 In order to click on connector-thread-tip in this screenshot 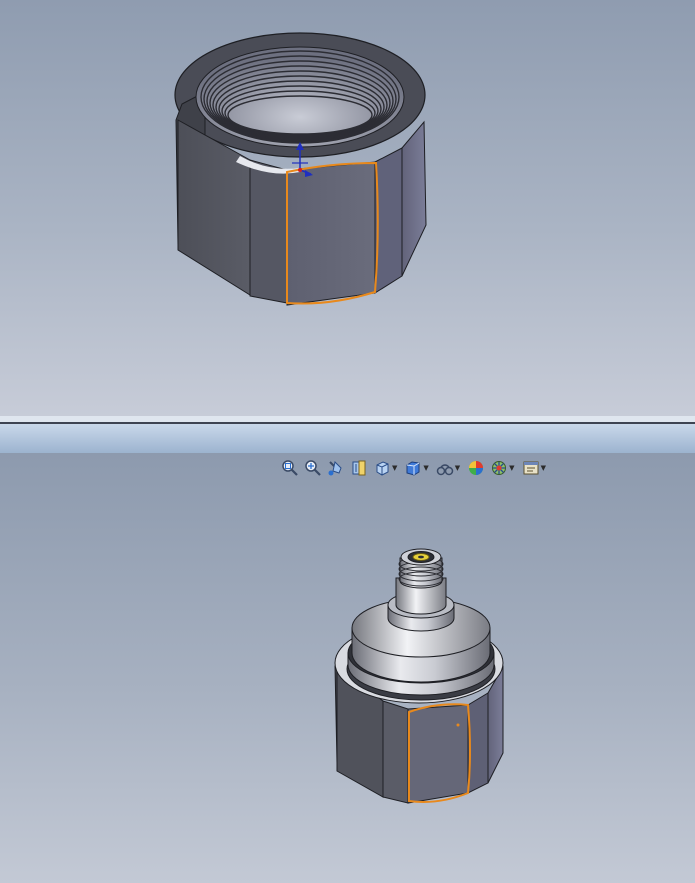, I will do `click(421, 568)`.